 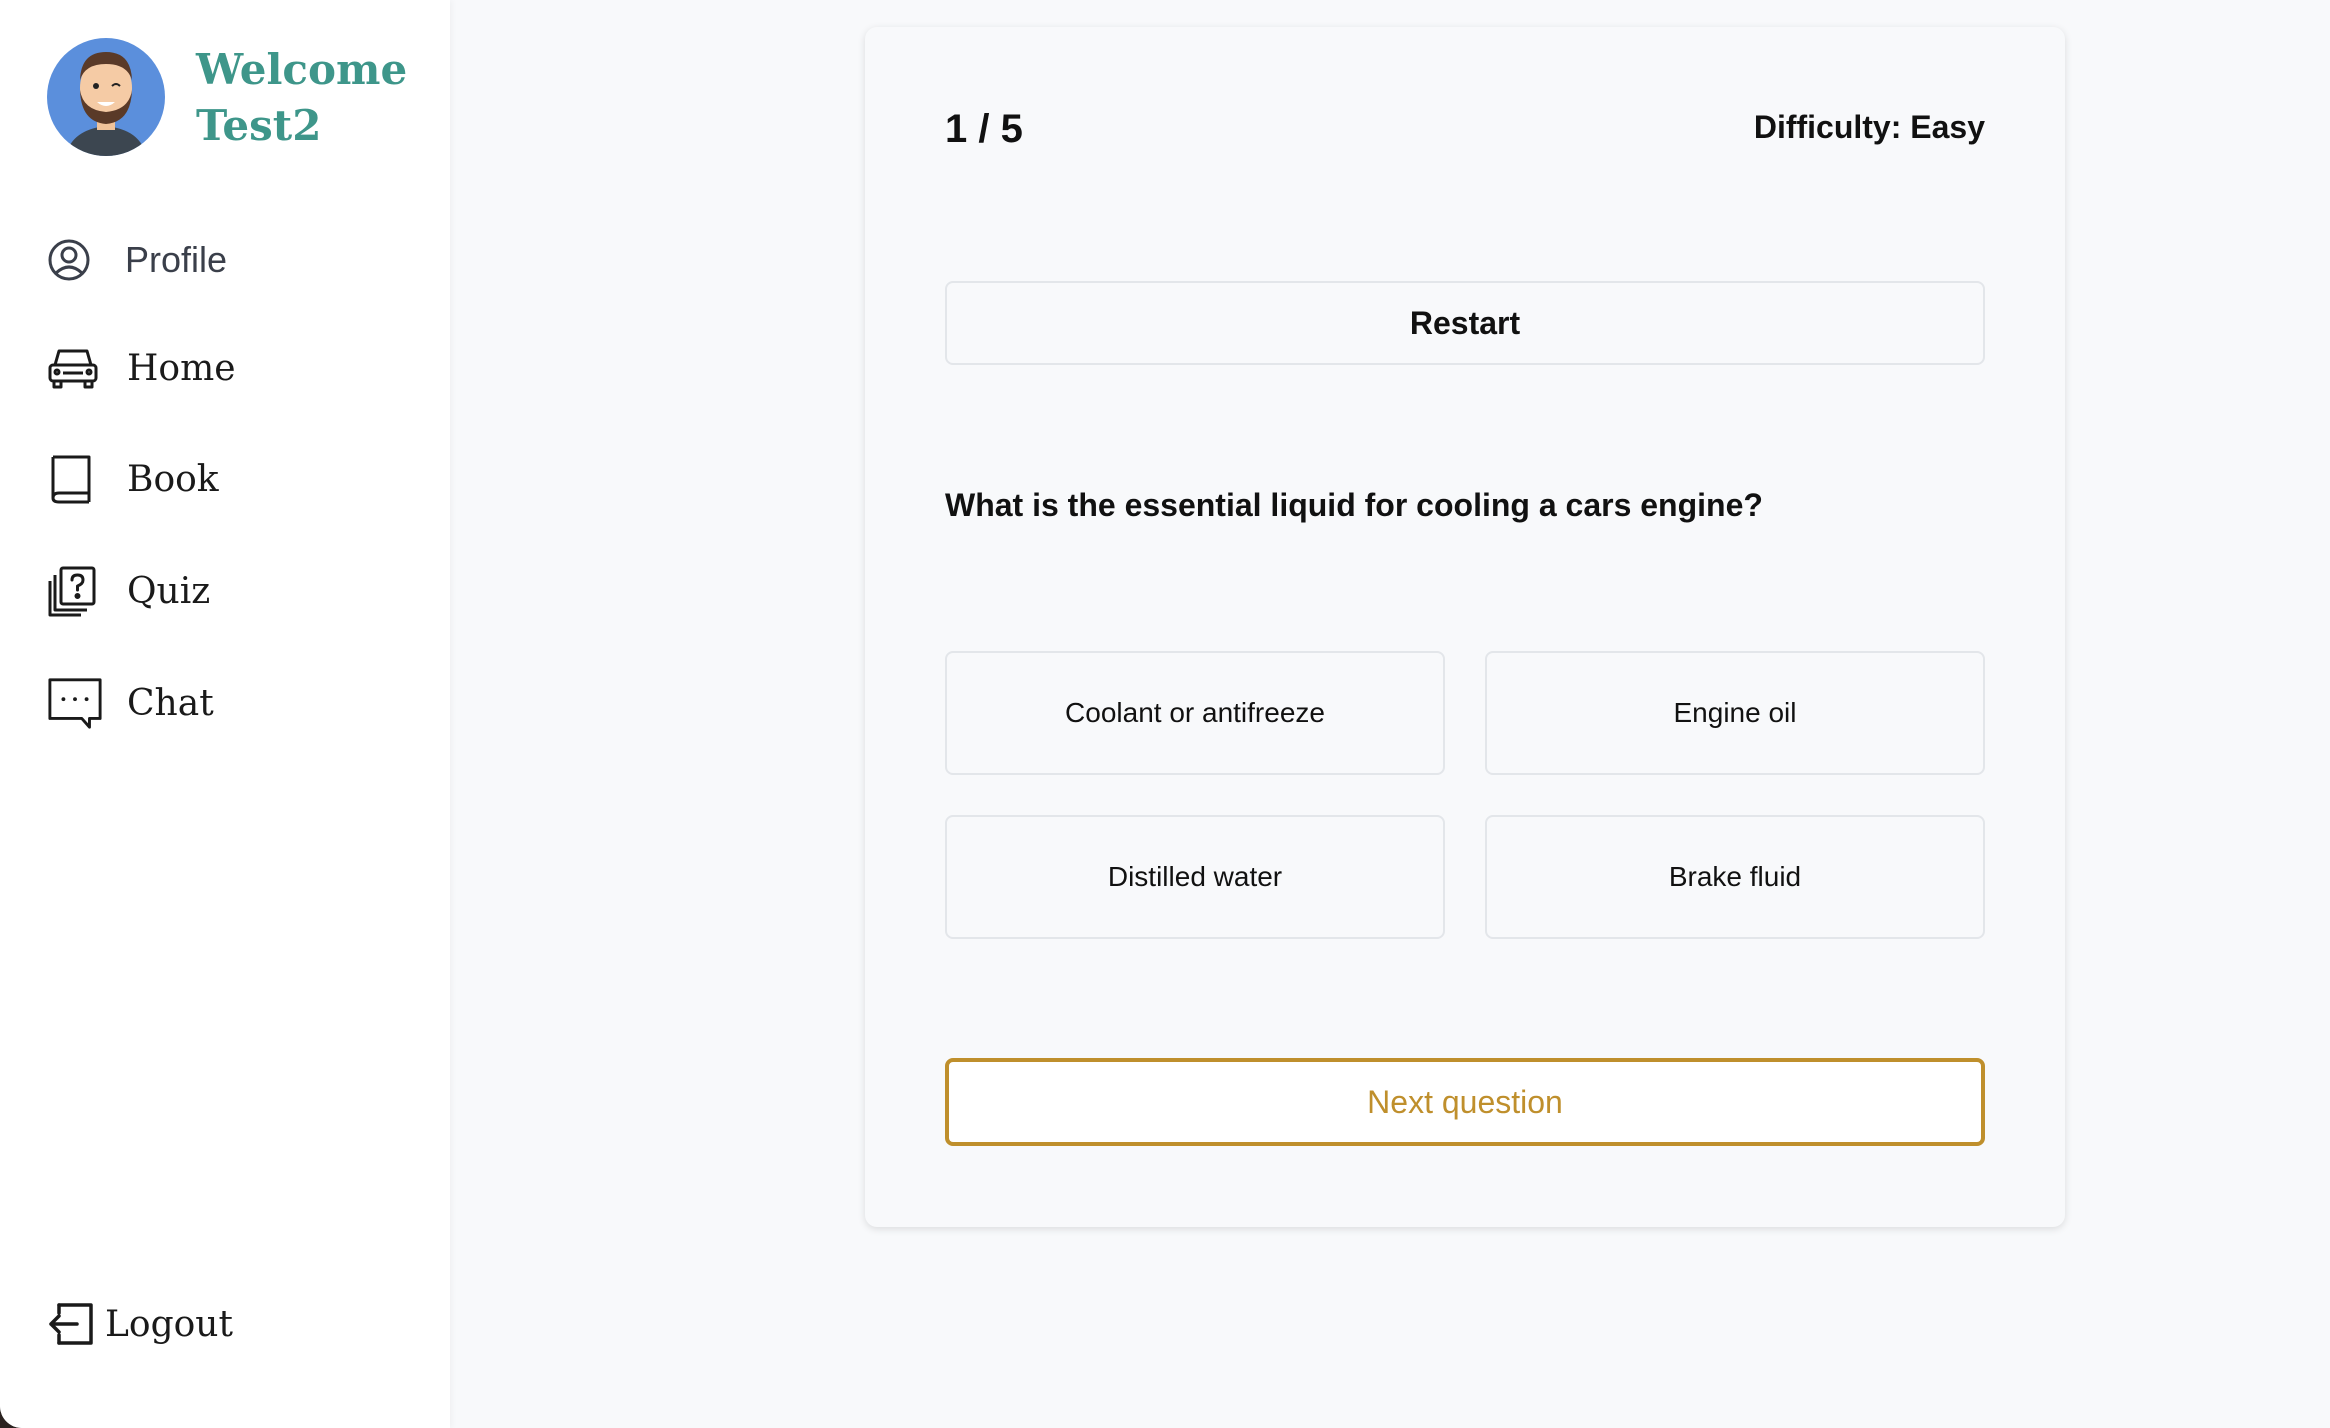 What do you see at coordinates (1735, 877) in the screenshot?
I see `answer-option: Brake fluid` at bounding box center [1735, 877].